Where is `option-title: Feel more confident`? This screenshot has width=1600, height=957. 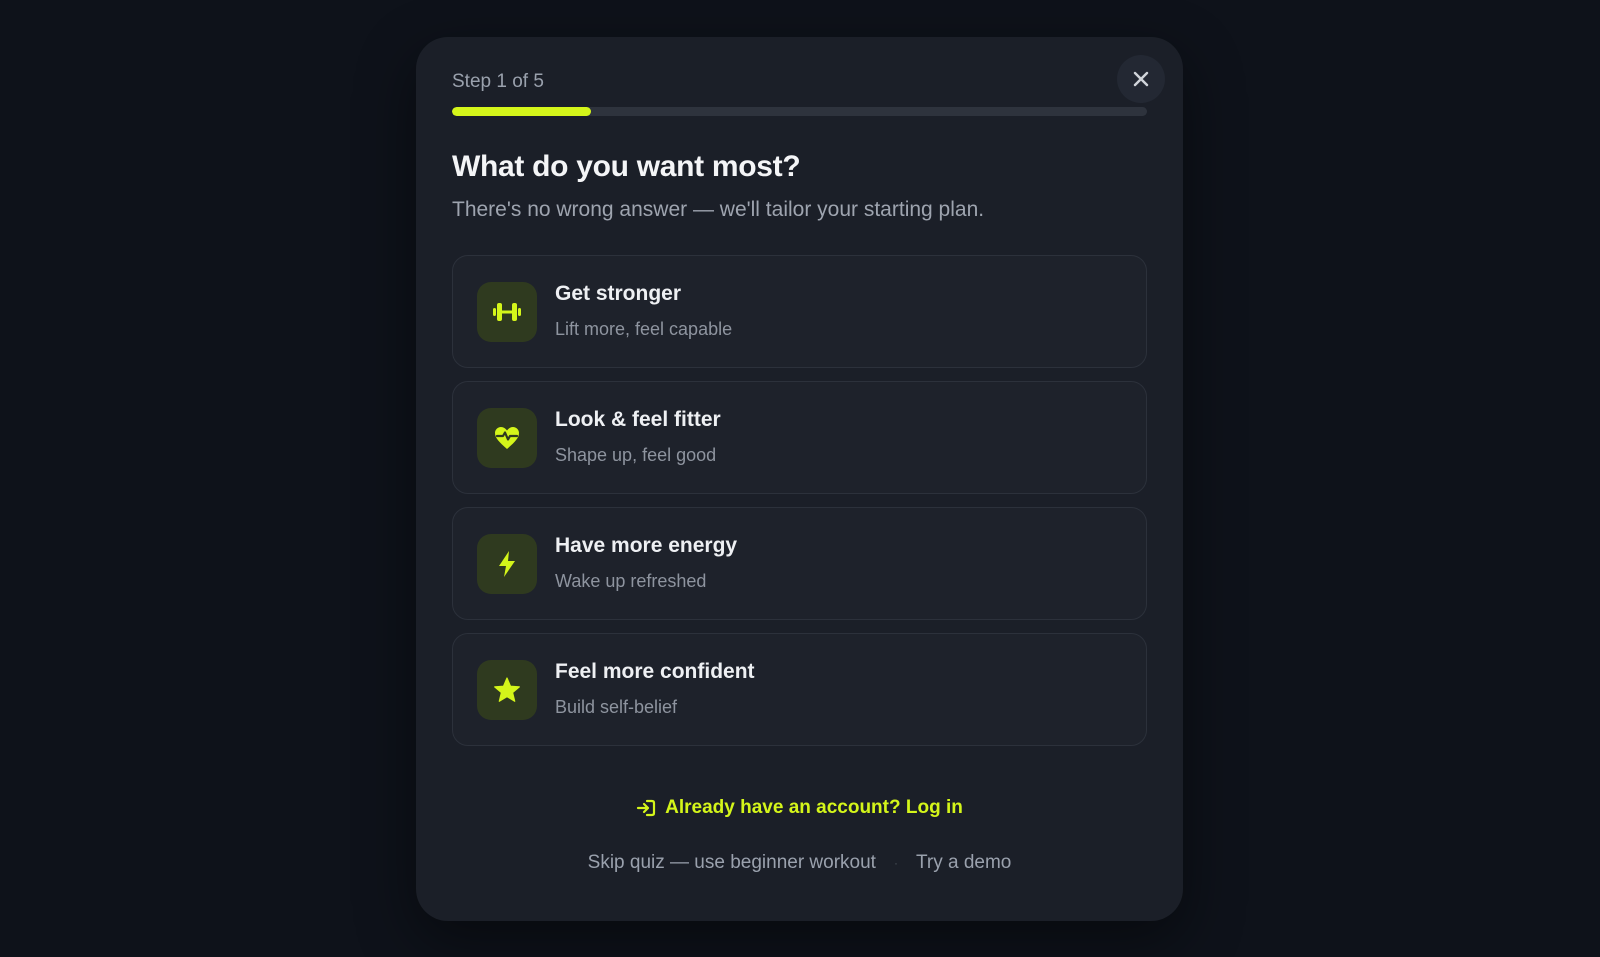
option-title: Feel more confident is located at coordinates (655, 671).